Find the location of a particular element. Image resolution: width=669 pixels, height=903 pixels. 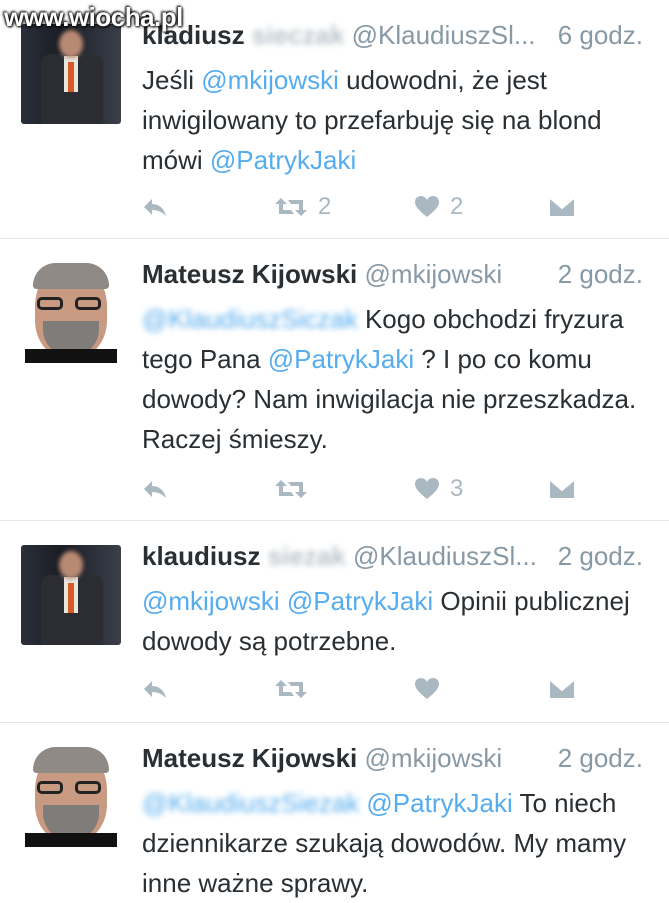

retweet-button: 2 is located at coordinates (302, 207).